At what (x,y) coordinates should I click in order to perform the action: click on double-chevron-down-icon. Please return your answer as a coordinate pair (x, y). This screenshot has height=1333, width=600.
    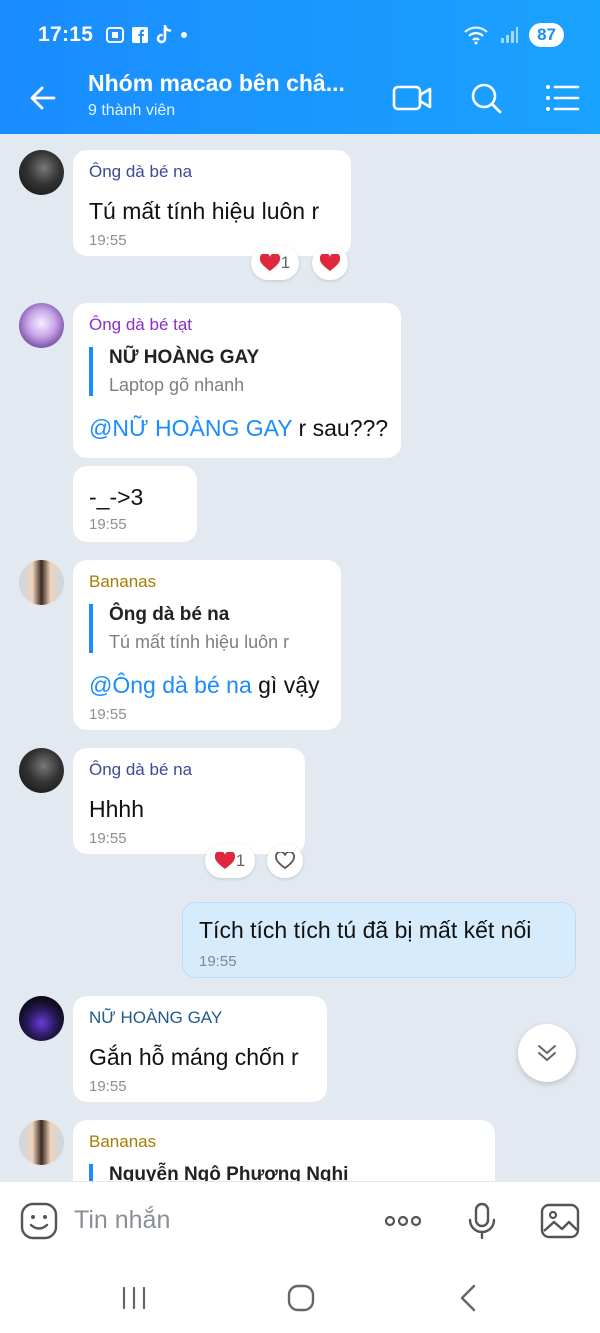
    Looking at the image, I should click on (547, 1053).